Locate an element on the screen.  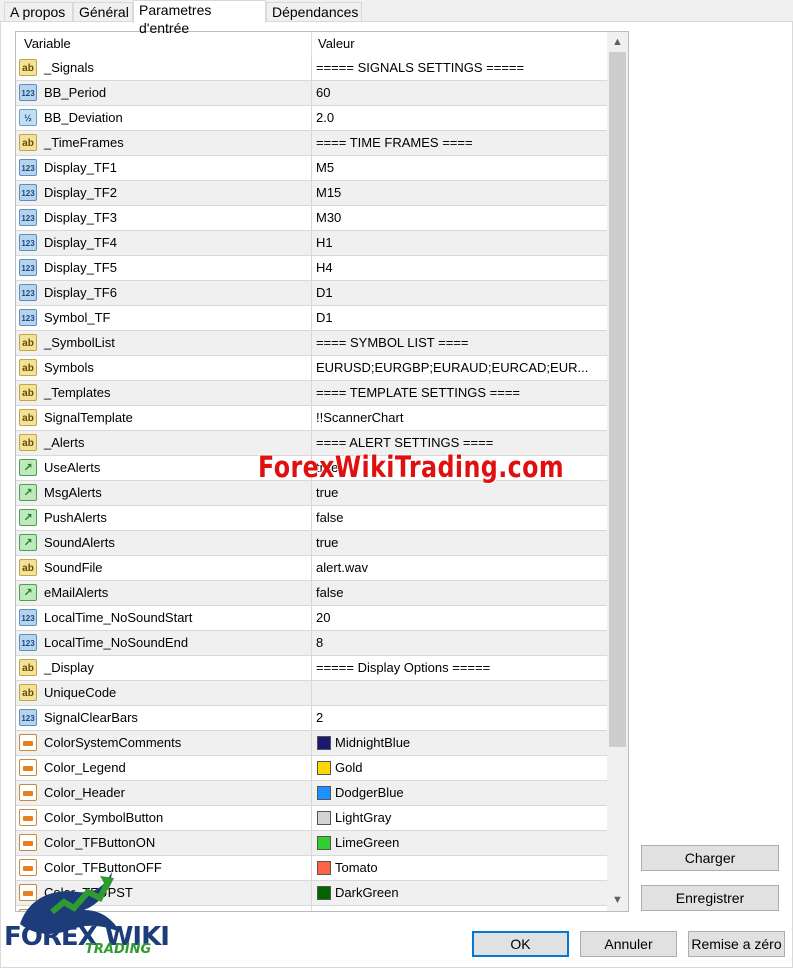
table-row: ↗ MsgAlerts true is located at coordinates (311, 493).